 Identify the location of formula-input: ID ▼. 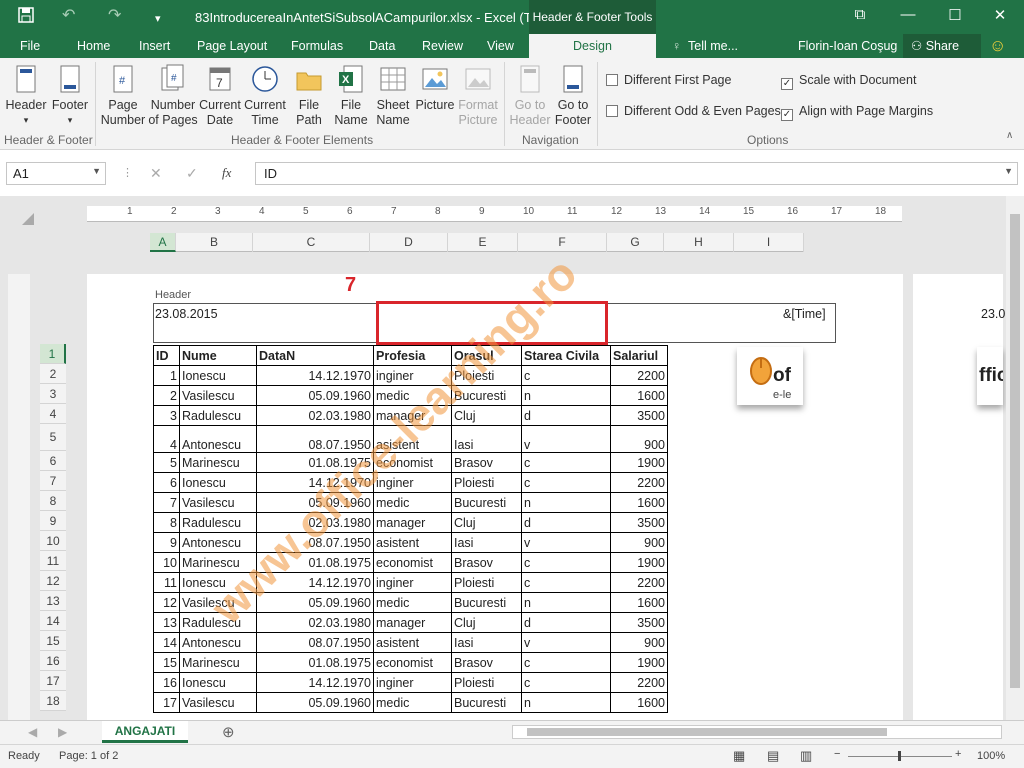
(636, 173).